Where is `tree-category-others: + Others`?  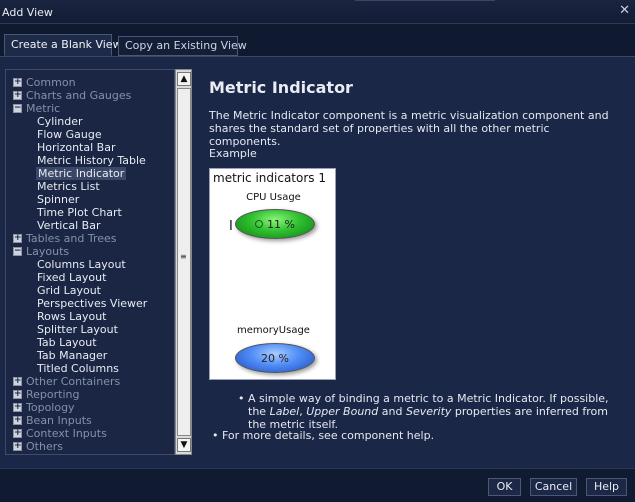
tree-category-others: + Others is located at coordinates (90, 446).